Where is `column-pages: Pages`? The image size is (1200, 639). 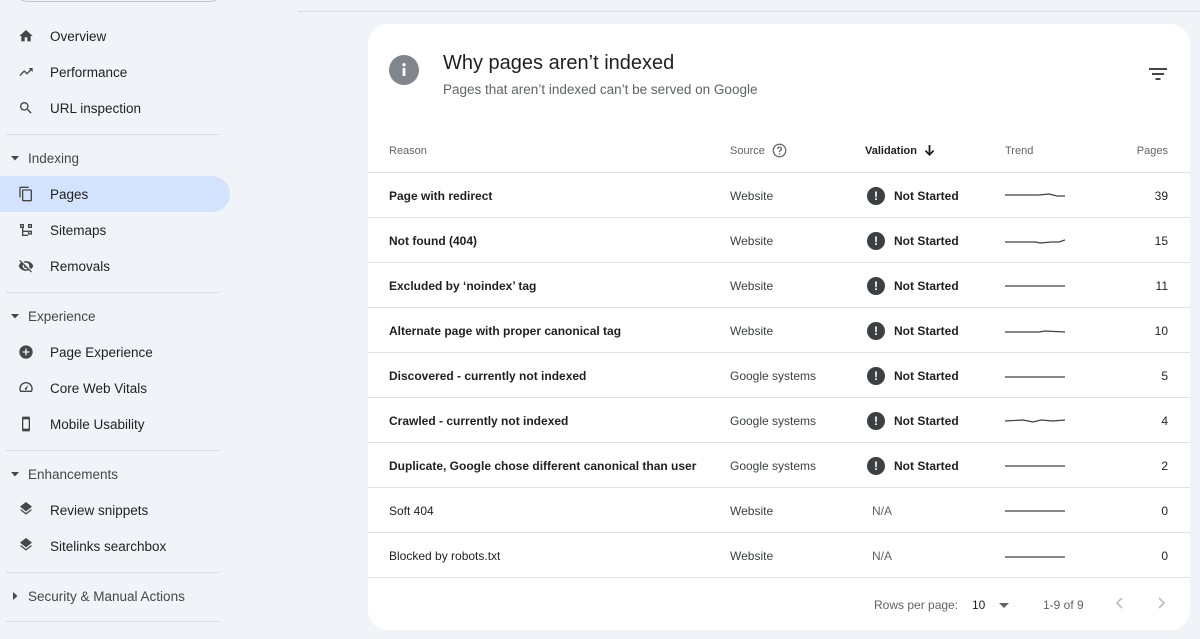
column-pages: Pages is located at coordinates (1138, 150).